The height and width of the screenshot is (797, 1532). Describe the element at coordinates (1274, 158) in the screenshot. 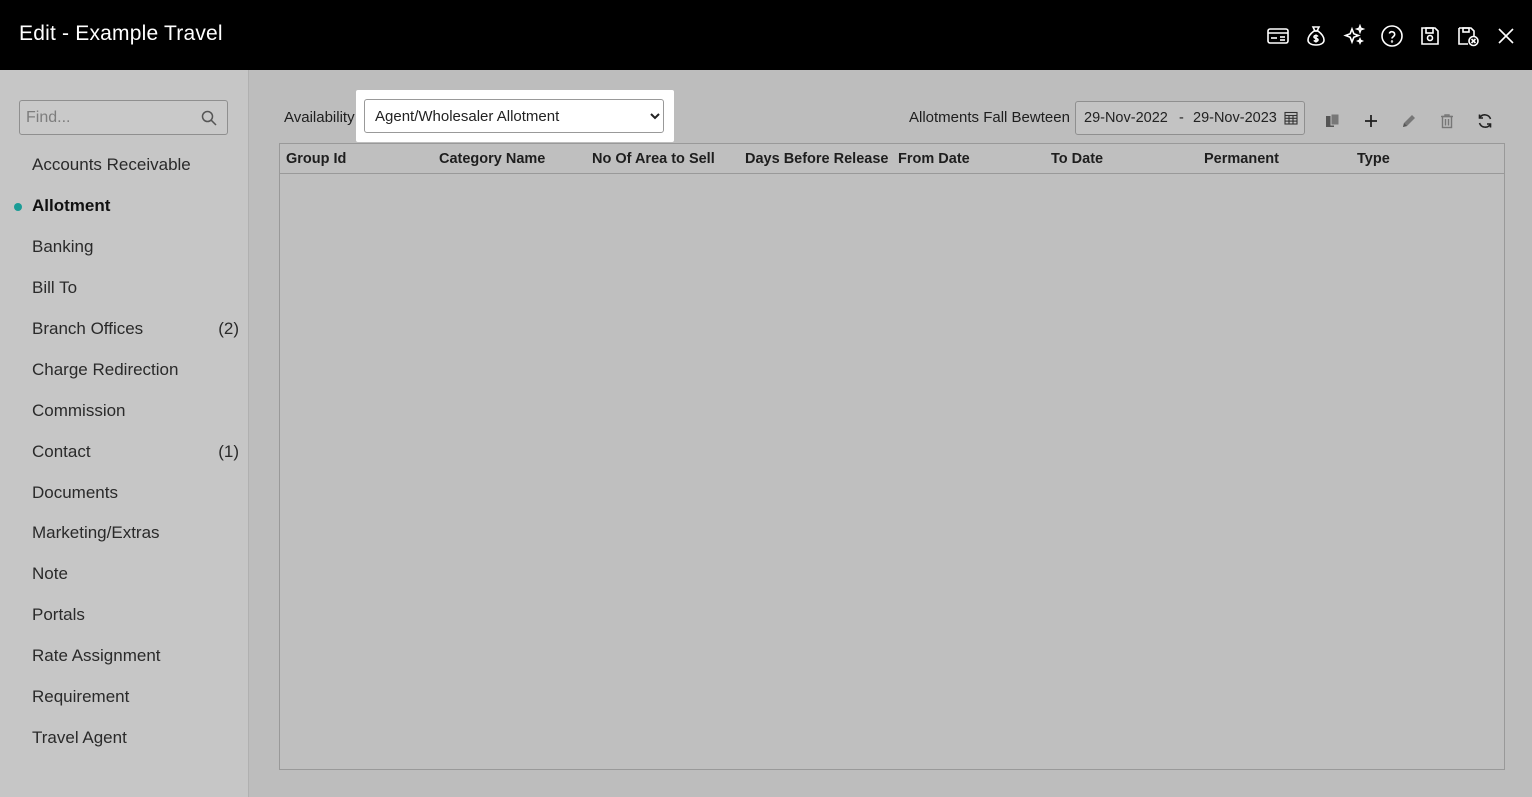

I see `column-header-permanent: Permanent` at that location.